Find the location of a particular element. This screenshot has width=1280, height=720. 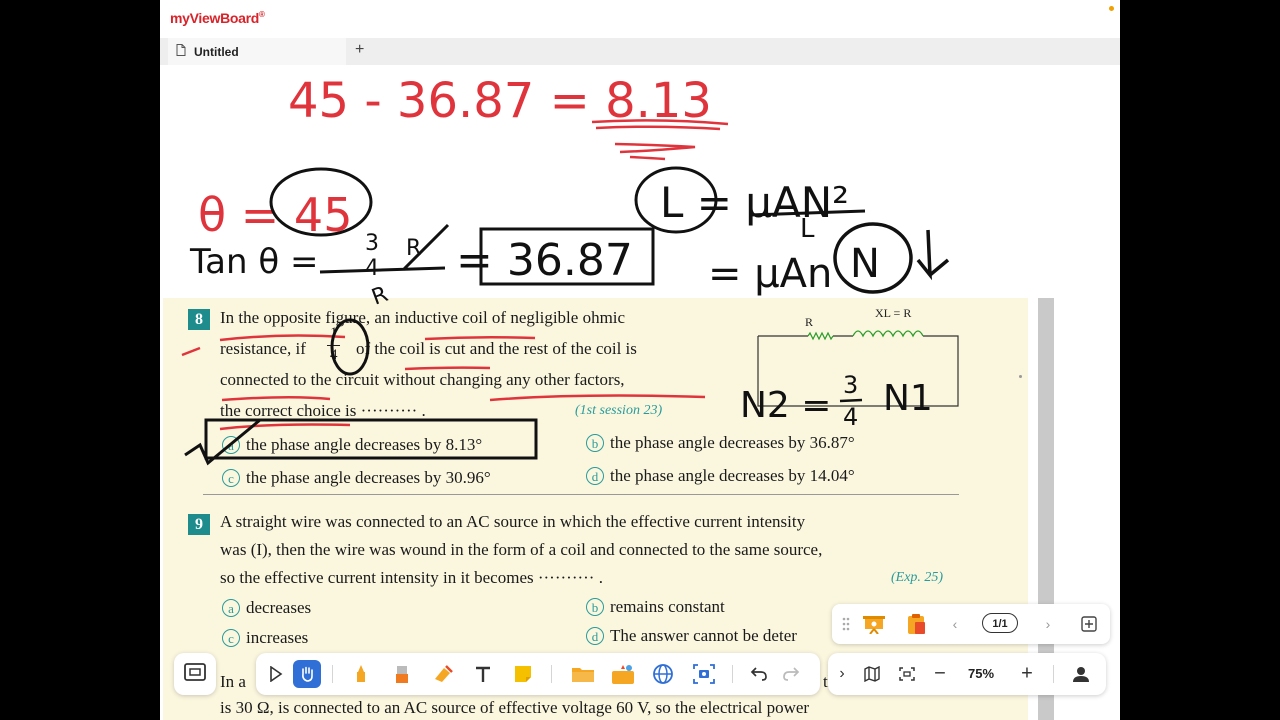

q8-option-a: a the phase angle decreases by 8.13° is located at coordinates (352, 445).